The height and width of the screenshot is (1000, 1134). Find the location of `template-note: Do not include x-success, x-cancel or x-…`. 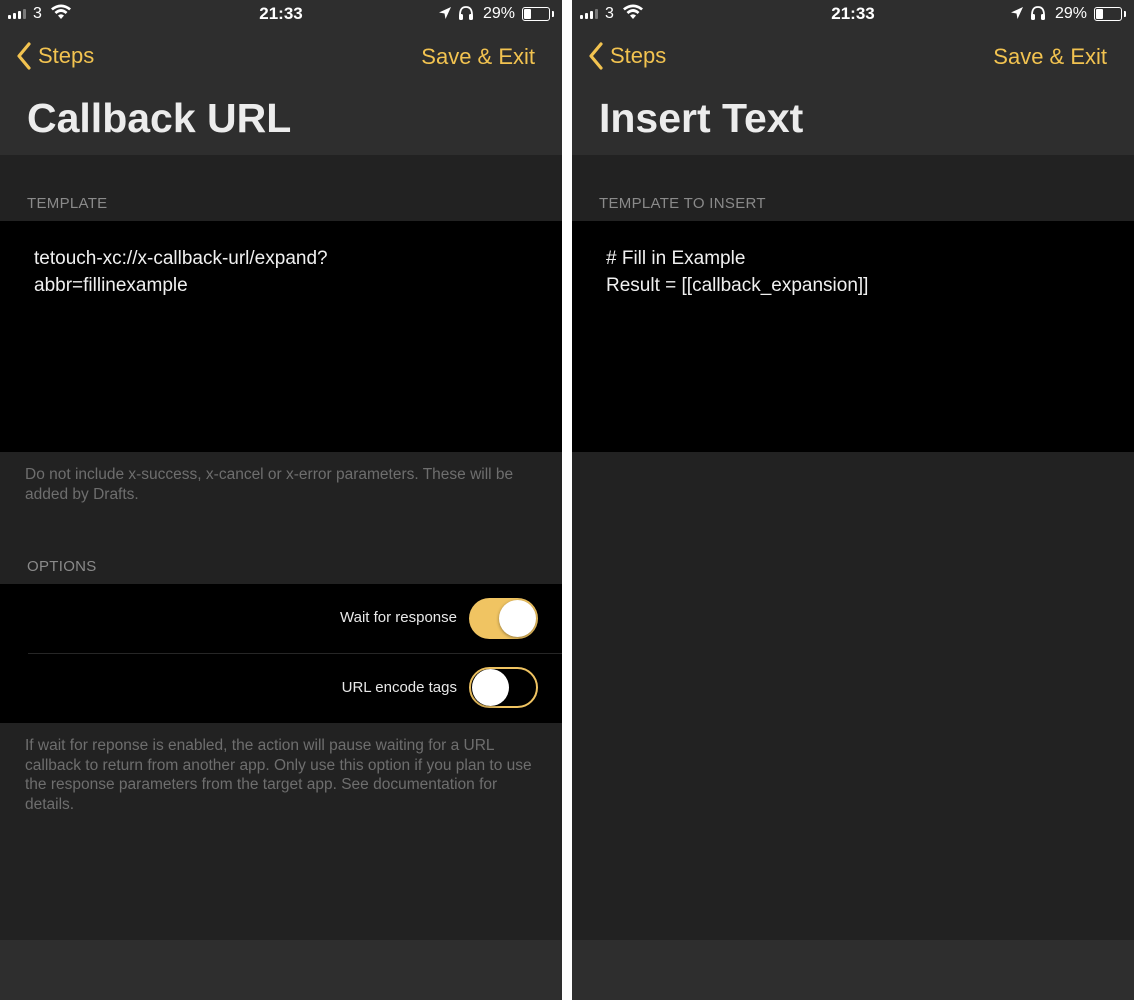

template-note: Do not include x-success, x-cancel or x-… is located at coordinates (269, 484).